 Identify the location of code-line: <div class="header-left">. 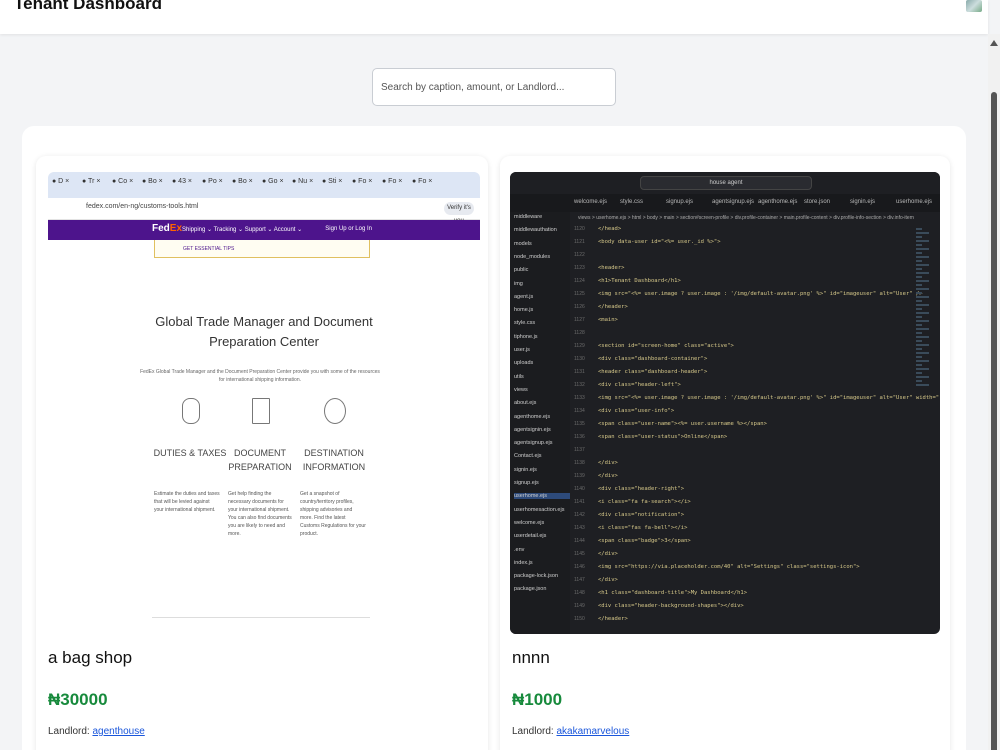
(639, 385).